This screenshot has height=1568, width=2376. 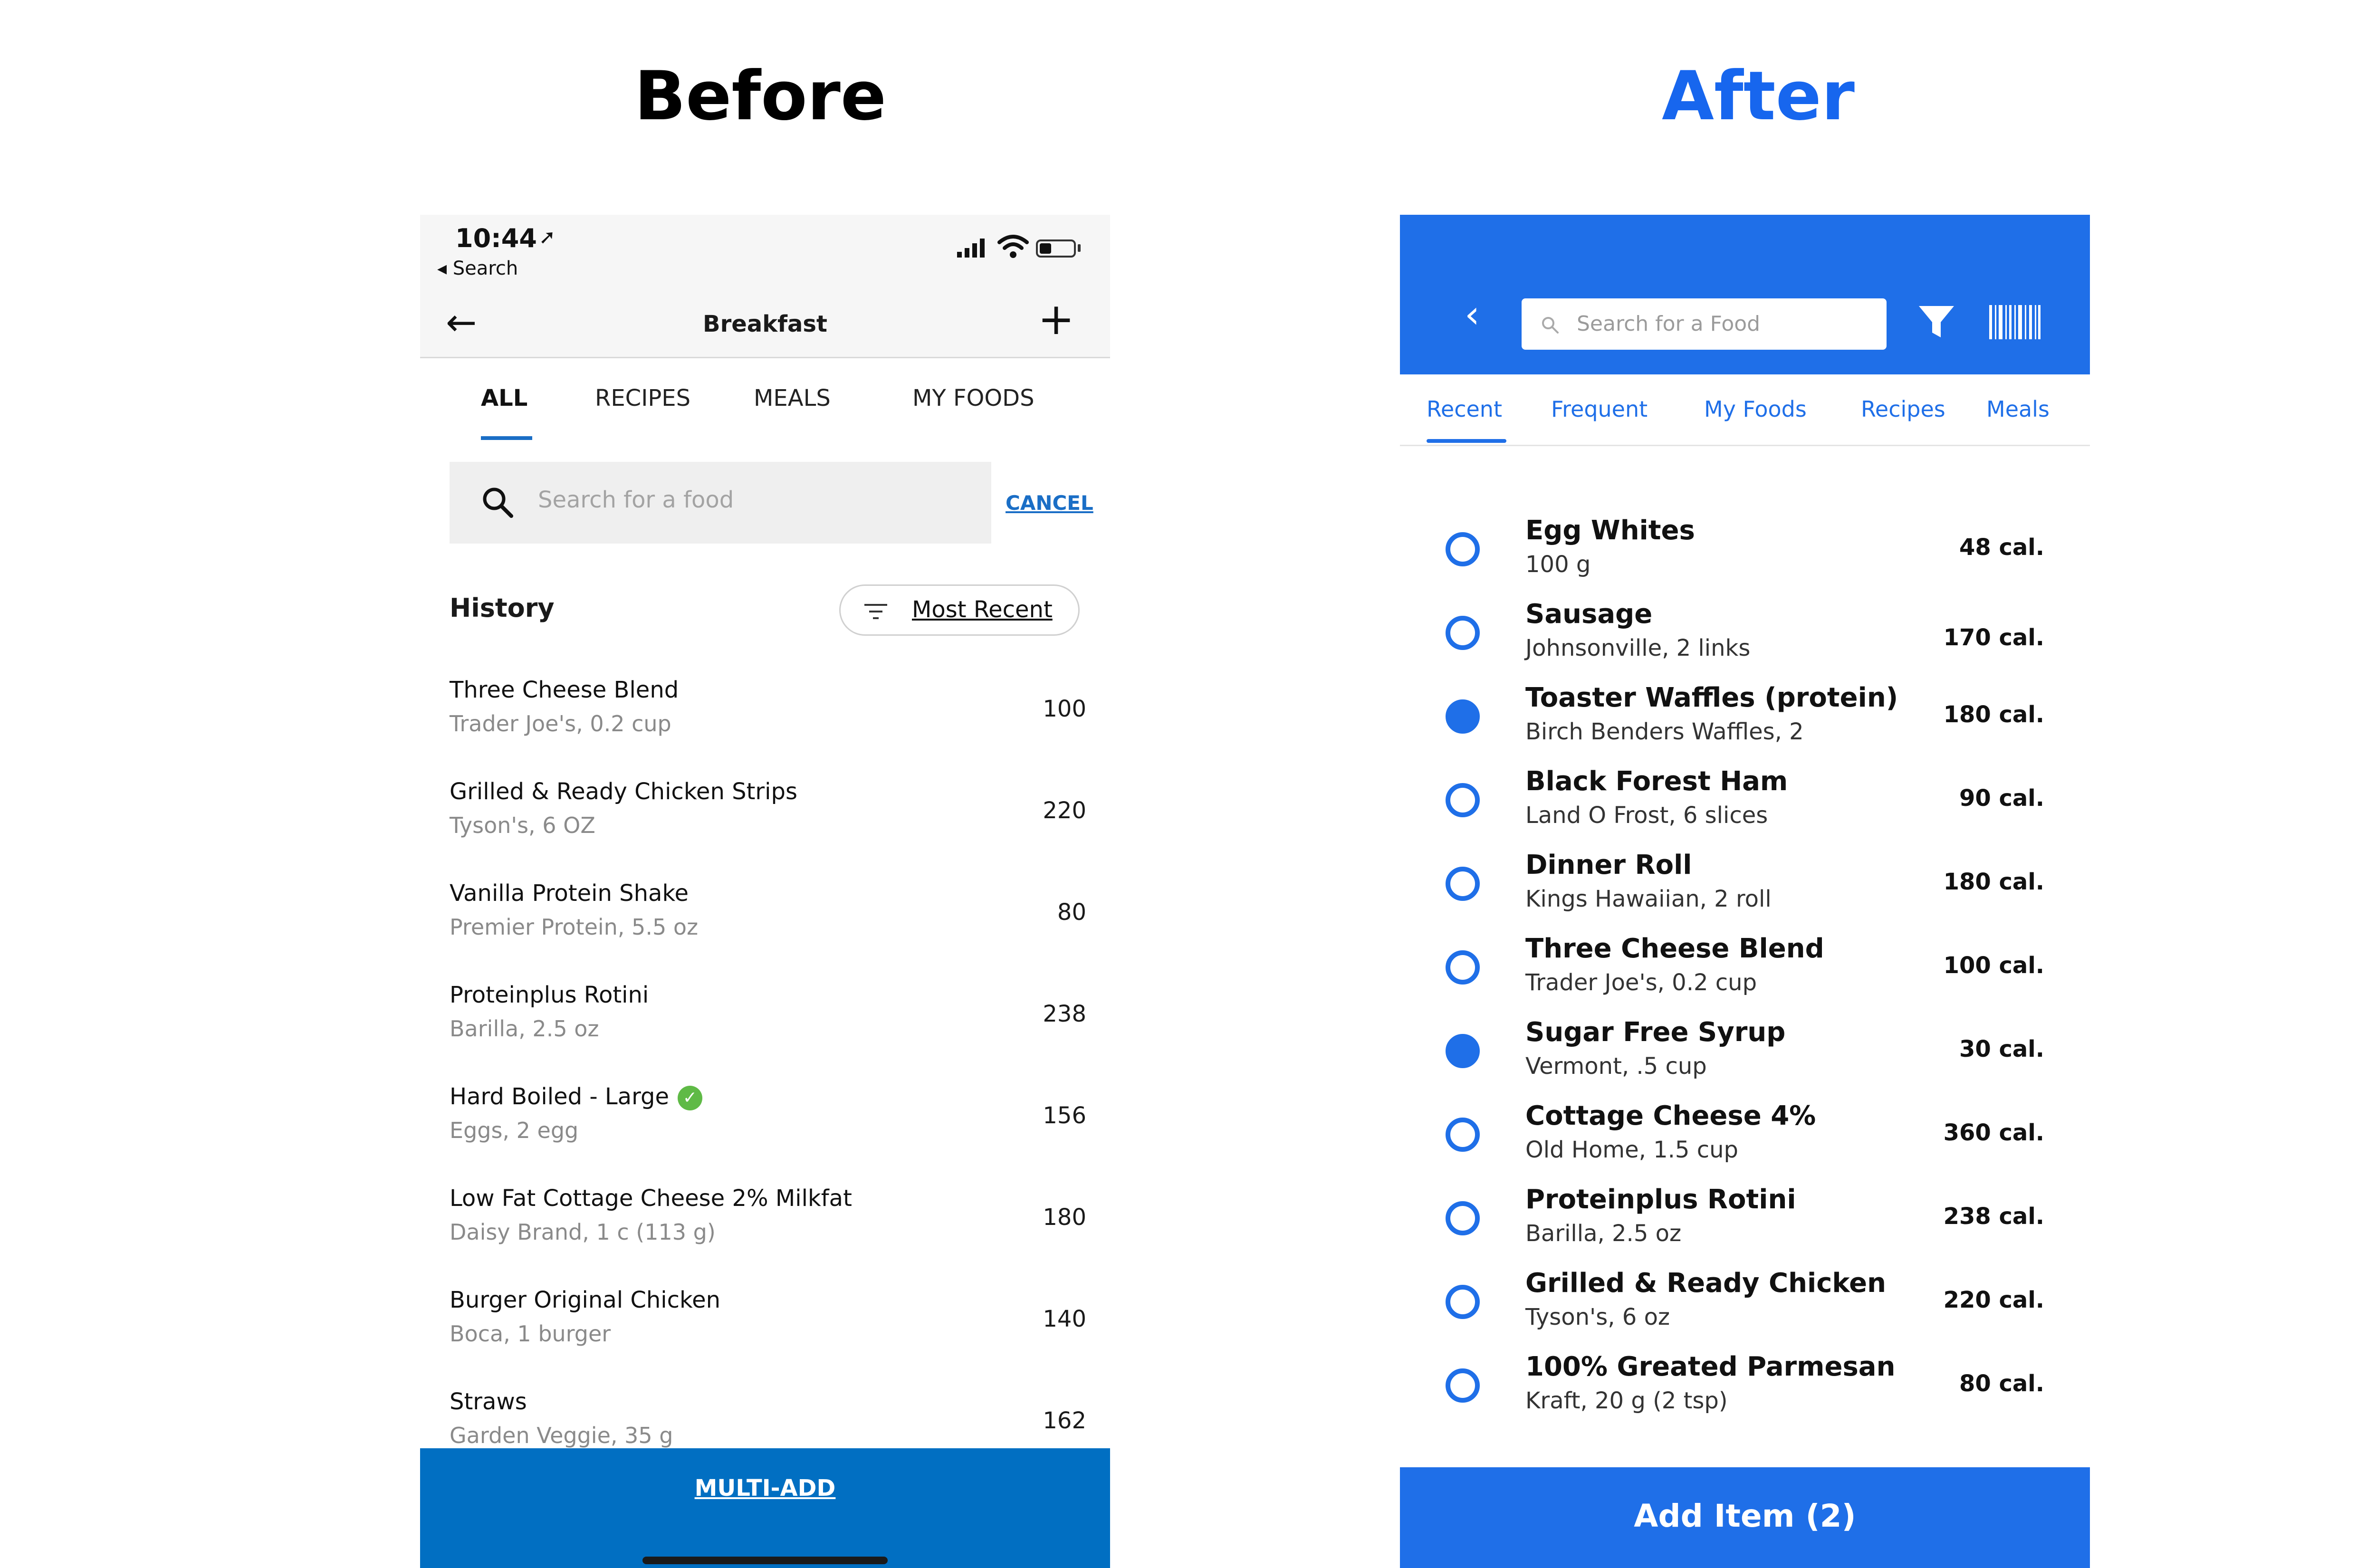 What do you see at coordinates (765, 322) in the screenshot?
I see `nav-bar: ← Breakfast +` at bounding box center [765, 322].